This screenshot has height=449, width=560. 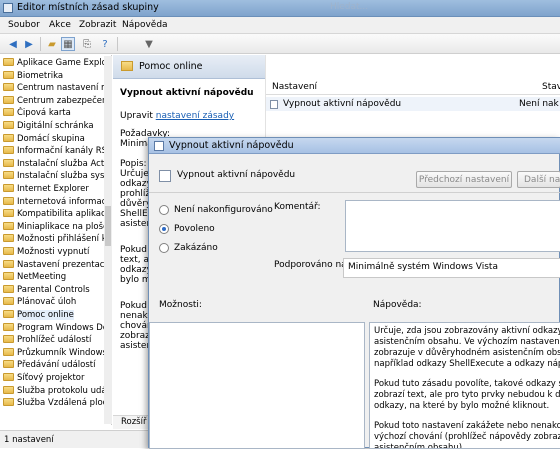 What do you see at coordinates (62, 352) in the screenshot?
I see `tree-item-label: Průzkumník Windows` at bounding box center [62, 352].